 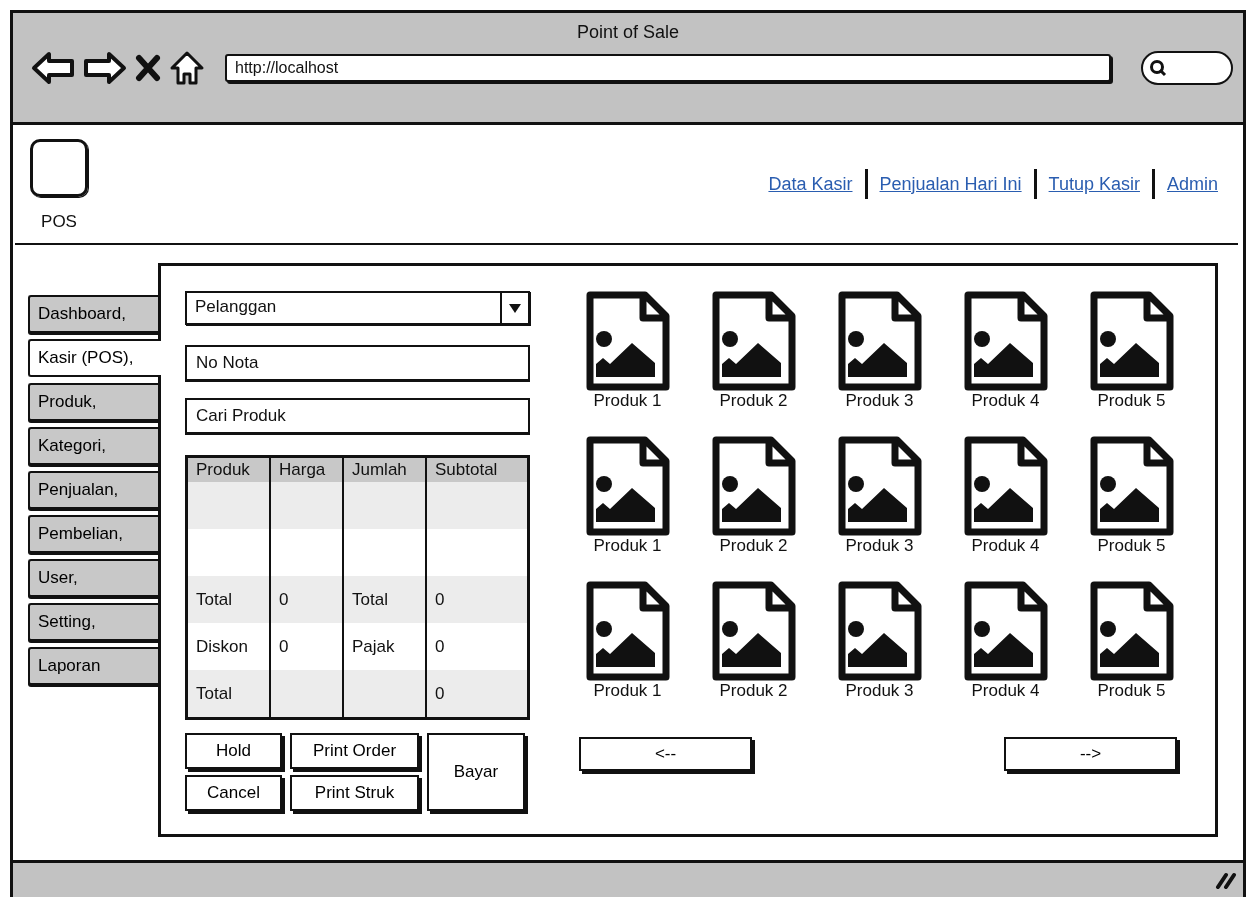 What do you see at coordinates (93, 314) in the screenshot?
I see `sidebar-tab: Dashboard,` at bounding box center [93, 314].